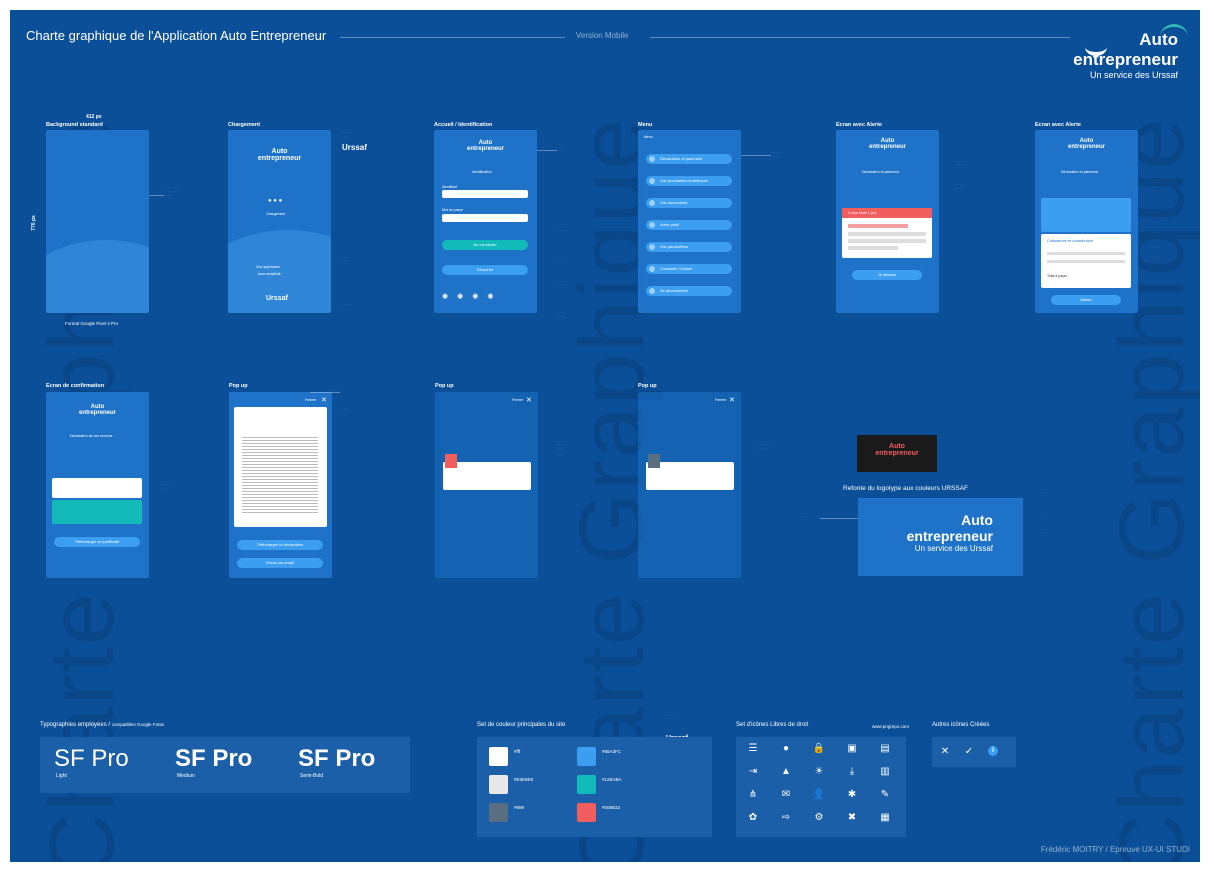 This screenshot has width=1210, height=871. I want to click on menu-item: Se déconnecter, so click(689, 291).